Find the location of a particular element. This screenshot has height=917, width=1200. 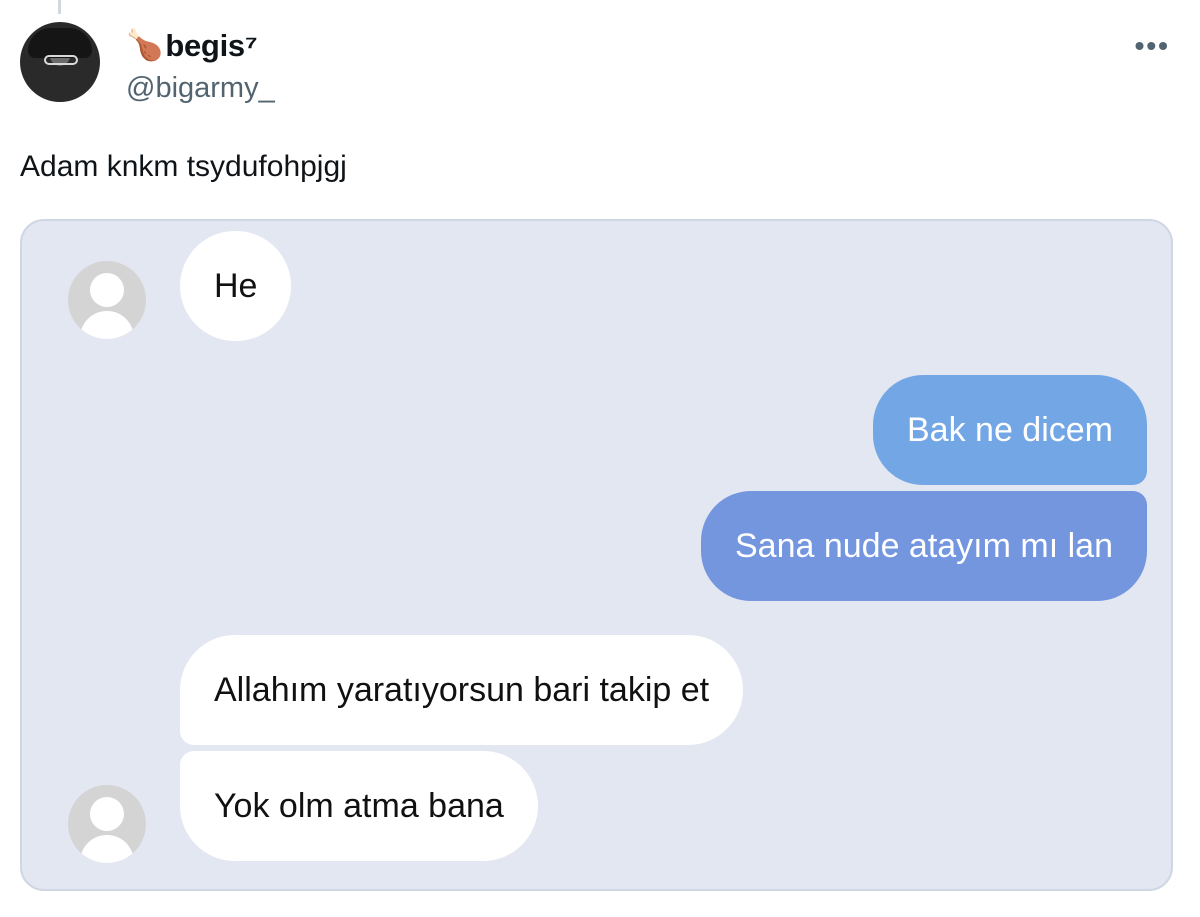

avatar-glasses is located at coordinates (61, 60).